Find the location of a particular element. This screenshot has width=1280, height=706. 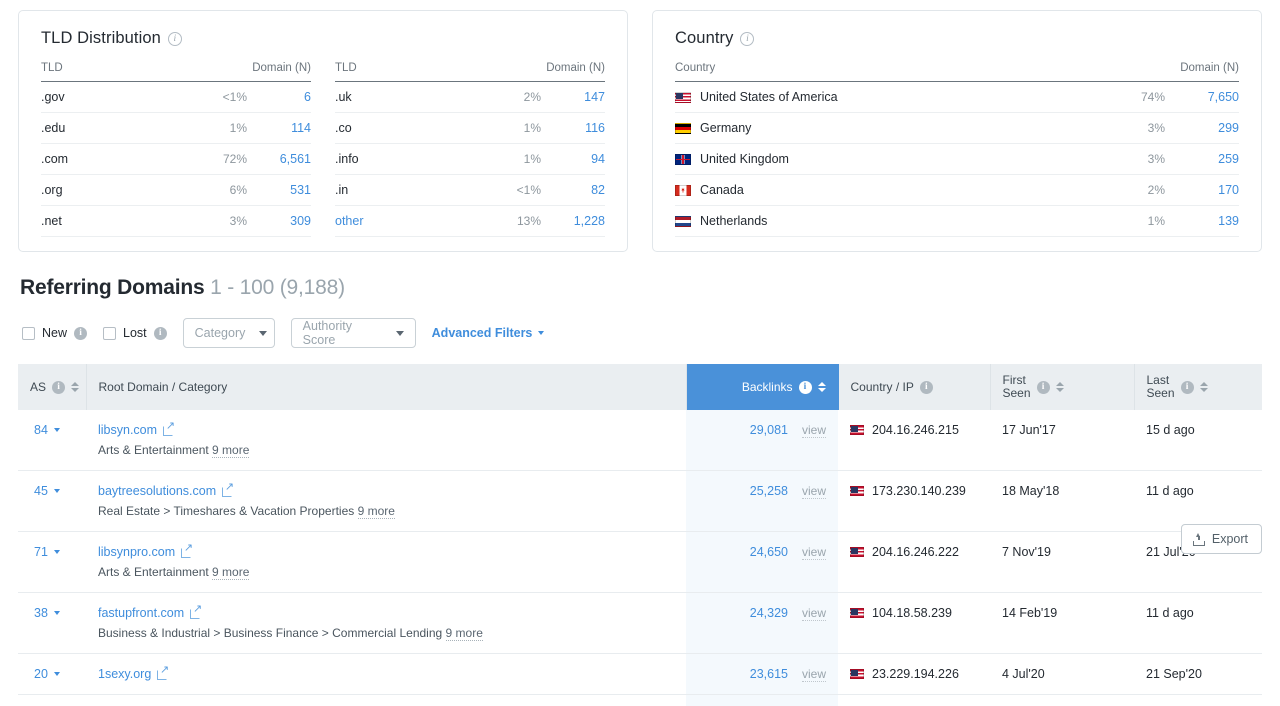

upload-icon is located at coordinates (1198, 539).